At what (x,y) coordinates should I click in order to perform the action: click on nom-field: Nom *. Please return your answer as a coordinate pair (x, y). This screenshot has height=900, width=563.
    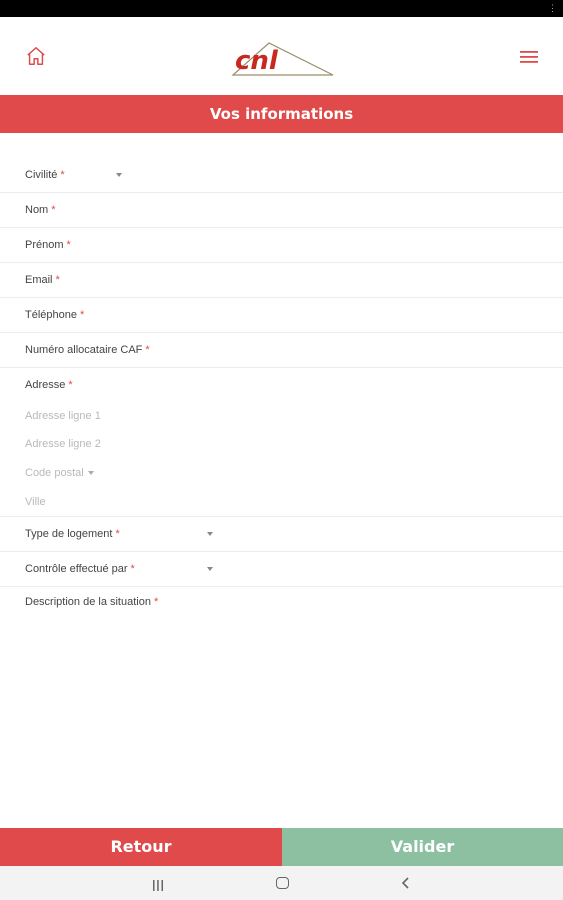
    Looking at the image, I should click on (281, 210).